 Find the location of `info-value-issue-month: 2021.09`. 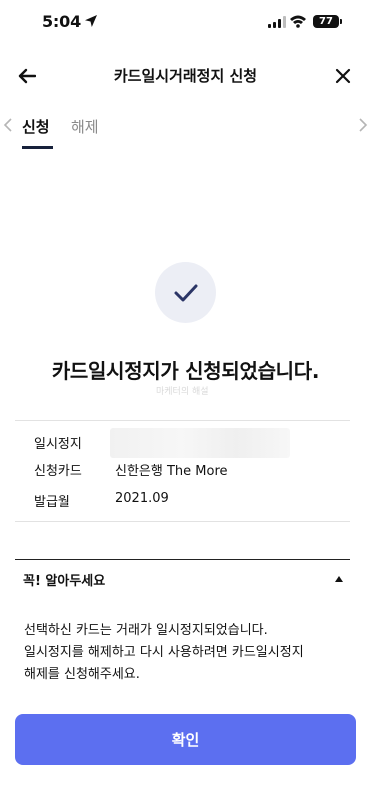

info-value-issue-month: 2021.09 is located at coordinates (142, 498).